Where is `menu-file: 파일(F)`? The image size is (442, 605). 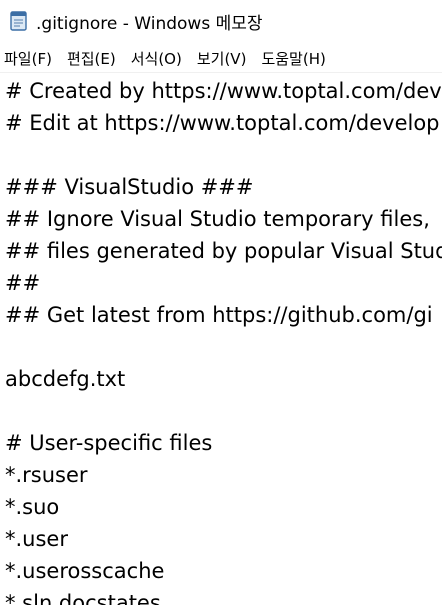 menu-file: 파일(F) is located at coordinates (28, 58).